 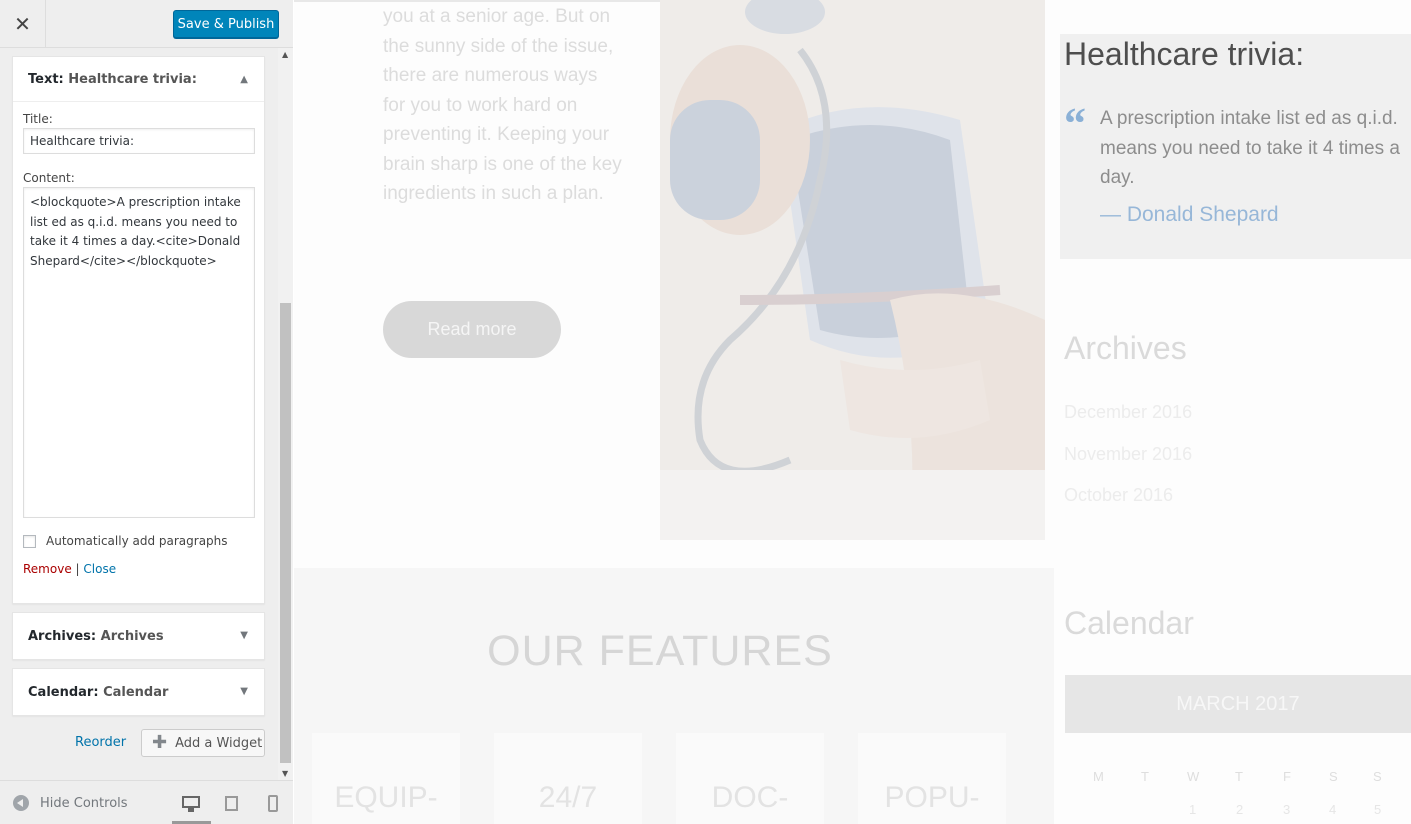 I want to click on feature-card: POPU-, so click(x=932, y=778).